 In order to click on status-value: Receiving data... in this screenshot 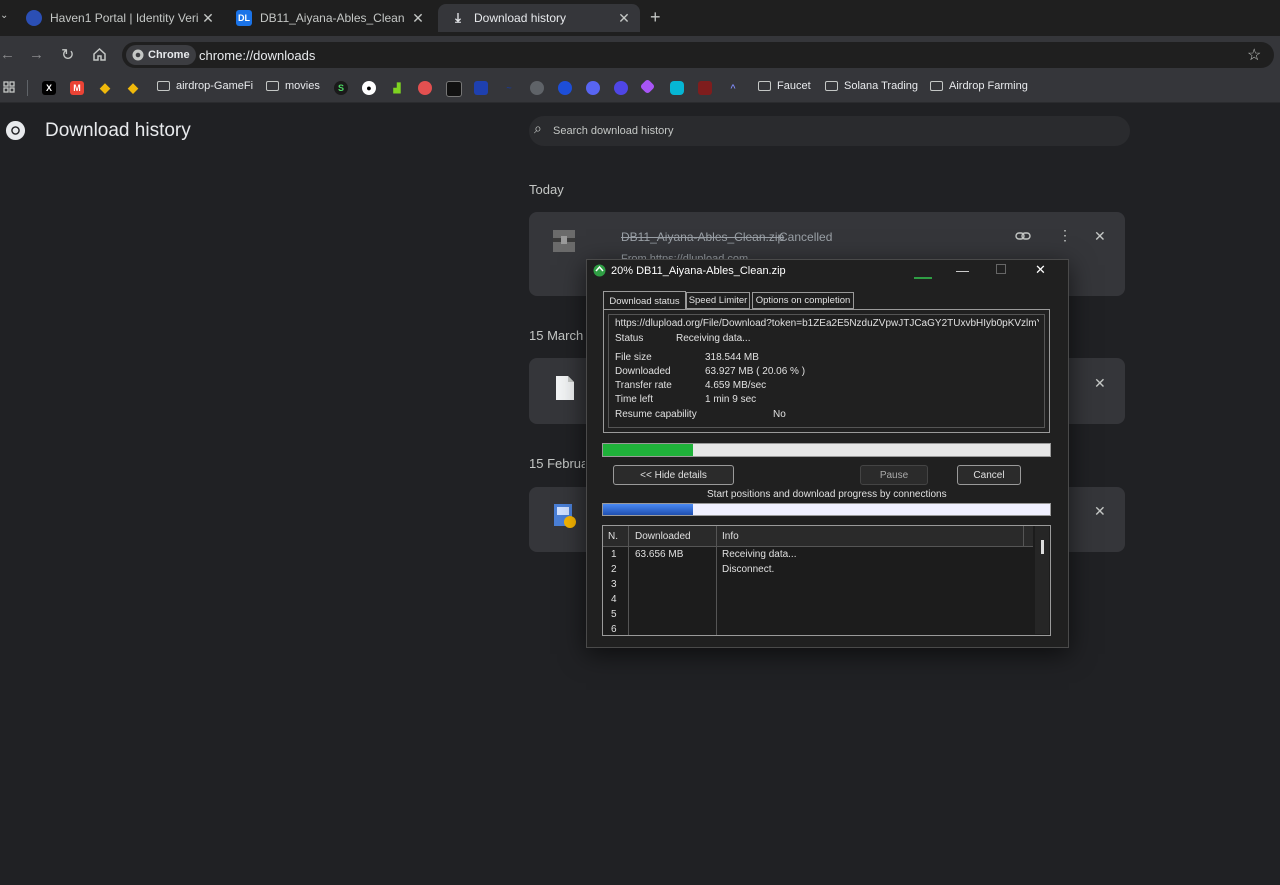, I will do `click(713, 338)`.